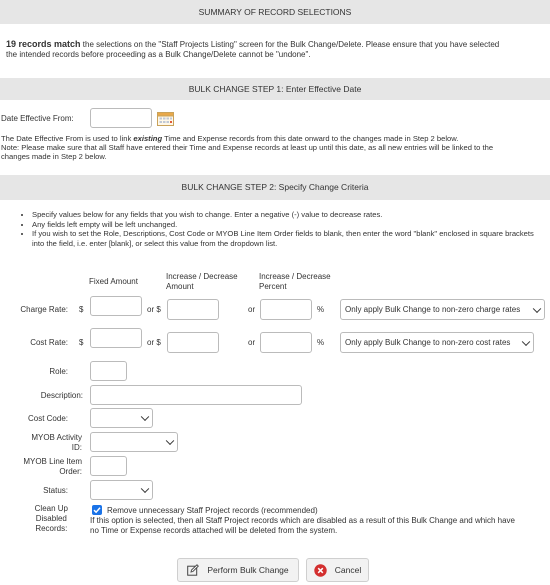  What do you see at coordinates (348, 570) in the screenshot?
I see `cancel-label: Cancel` at bounding box center [348, 570].